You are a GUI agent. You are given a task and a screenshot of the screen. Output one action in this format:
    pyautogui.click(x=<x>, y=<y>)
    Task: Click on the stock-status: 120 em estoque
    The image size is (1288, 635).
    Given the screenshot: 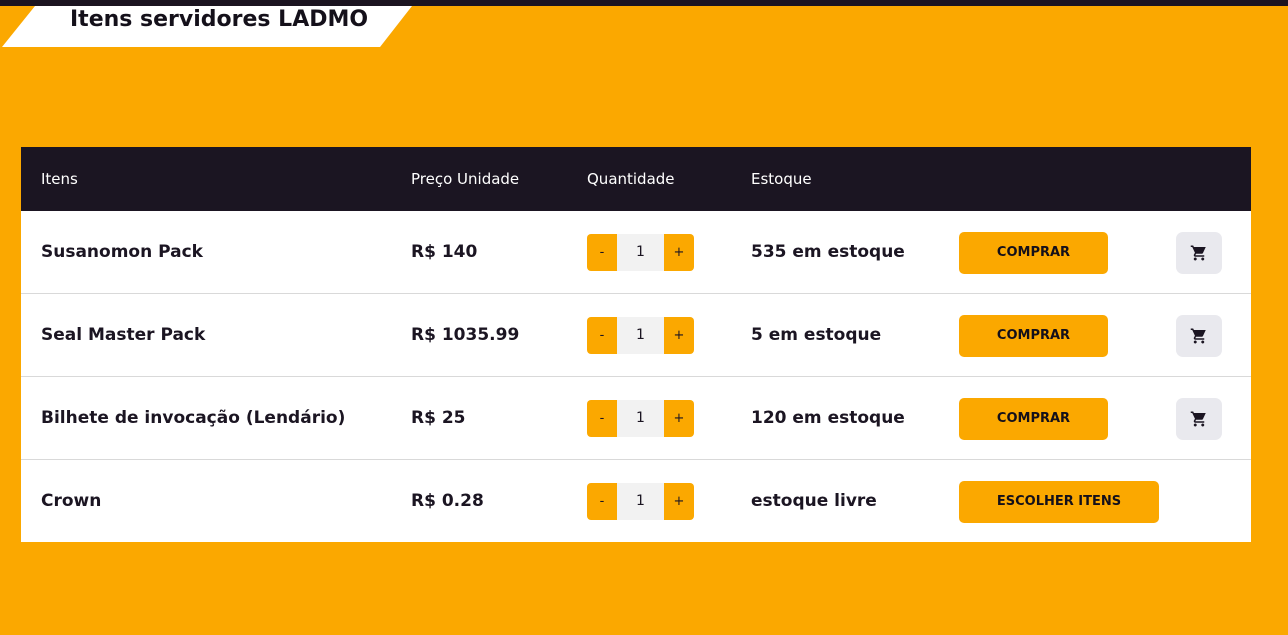 What is the action you would take?
    pyautogui.click(x=828, y=418)
    